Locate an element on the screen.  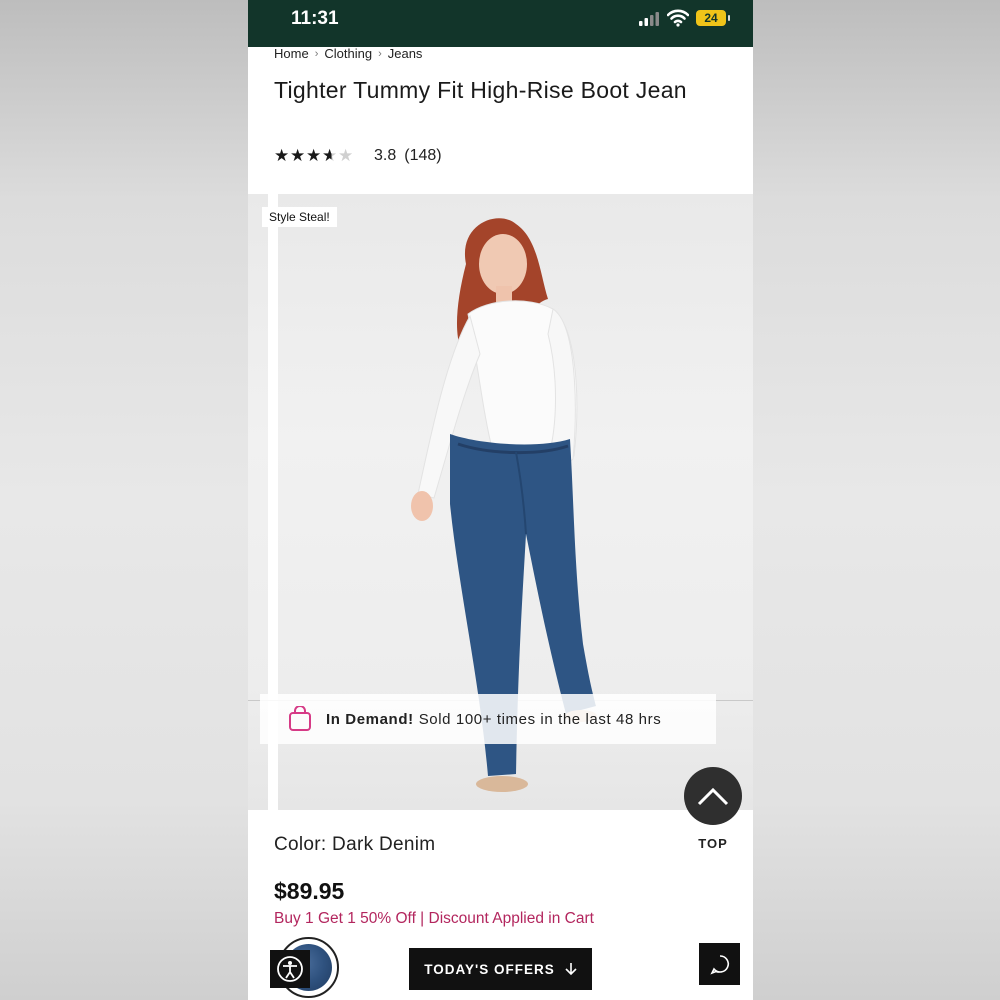
scroll-to-top-label: TOP is located at coordinates (713, 843).